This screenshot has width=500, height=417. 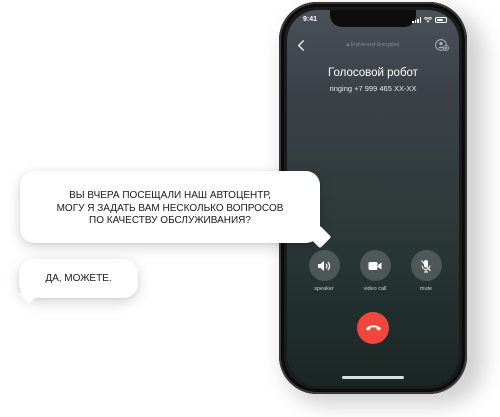 I want to click on speaker-label: speaker, so click(x=324, y=289).